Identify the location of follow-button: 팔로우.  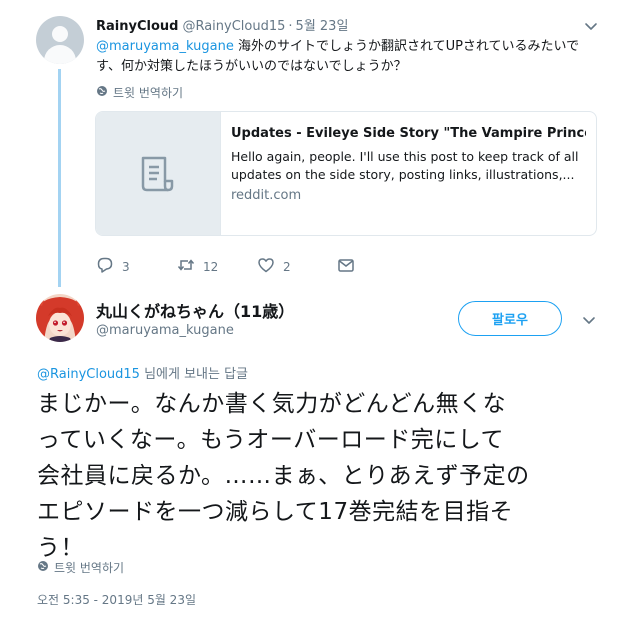
(510, 318).